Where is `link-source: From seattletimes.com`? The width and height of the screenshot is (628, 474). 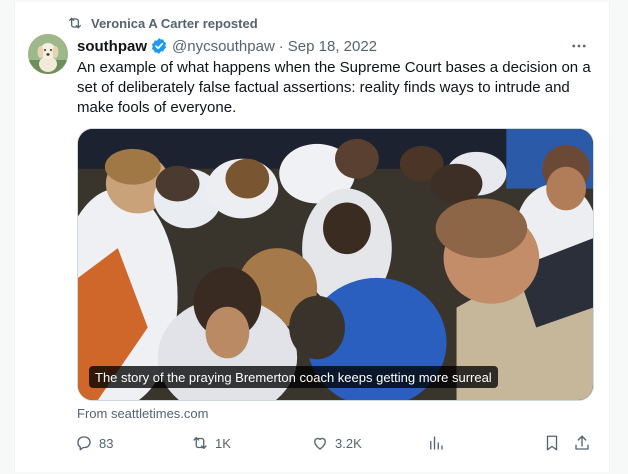 link-source: From seattletimes.com is located at coordinates (142, 413).